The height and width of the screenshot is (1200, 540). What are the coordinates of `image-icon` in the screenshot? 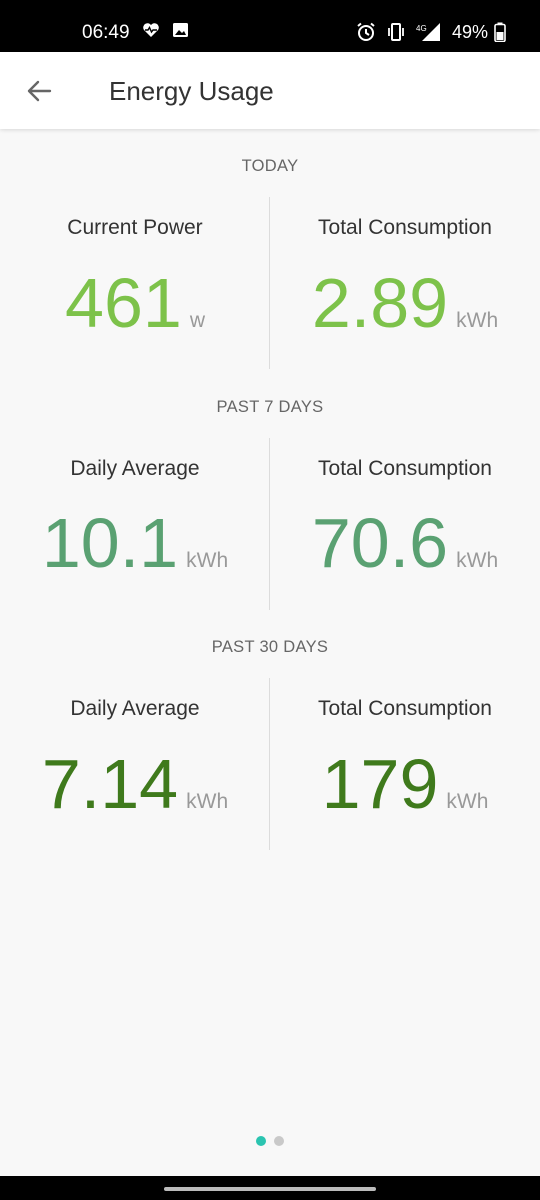 It's located at (180, 32).